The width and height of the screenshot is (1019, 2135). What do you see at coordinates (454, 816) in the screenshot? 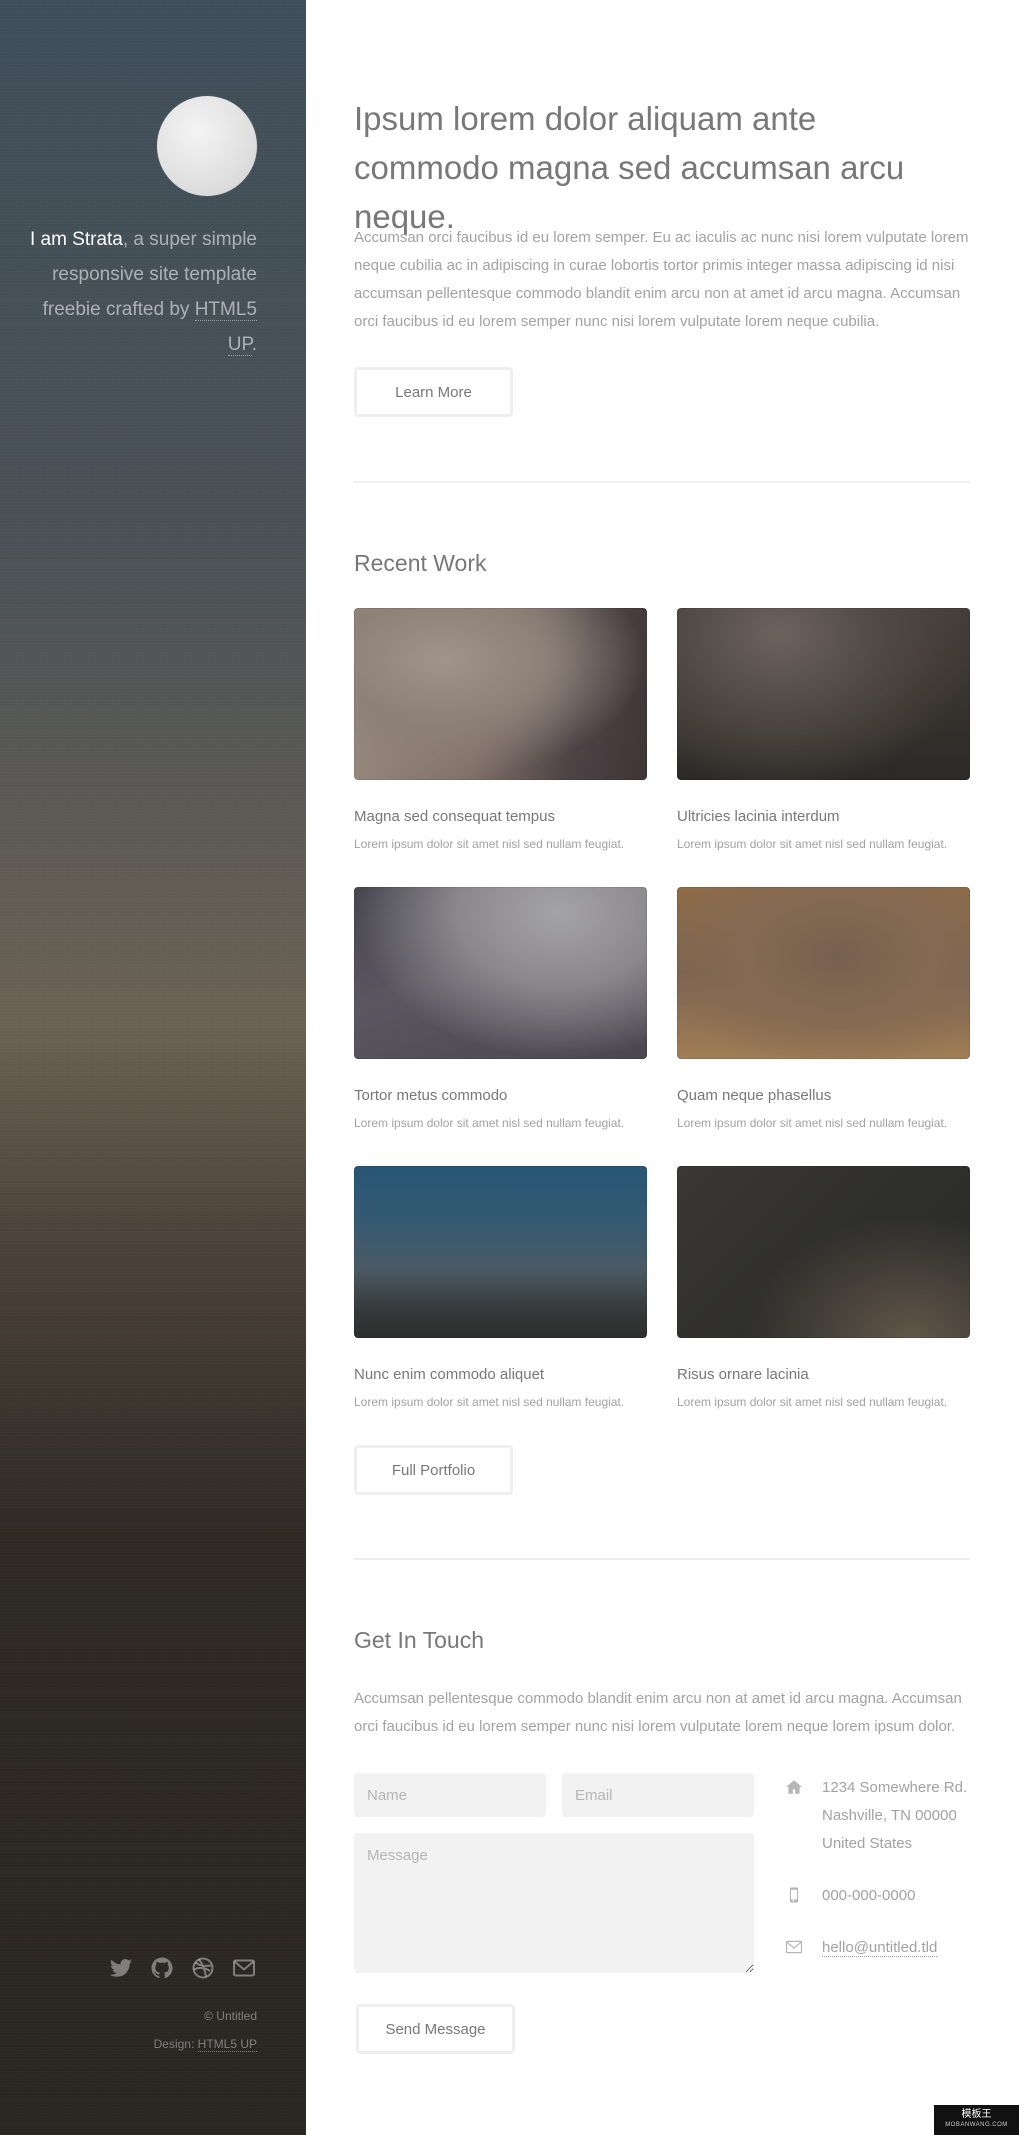
I see `work-title: Magna sed consequat tempus` at bounding box center [454, 816].